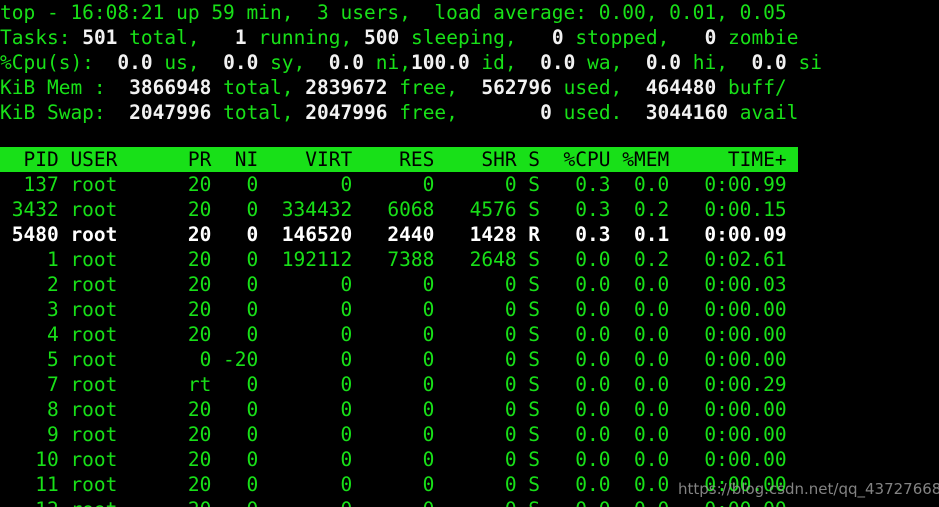  I want to click on tasks-running-value: 1, so click(240, 37).